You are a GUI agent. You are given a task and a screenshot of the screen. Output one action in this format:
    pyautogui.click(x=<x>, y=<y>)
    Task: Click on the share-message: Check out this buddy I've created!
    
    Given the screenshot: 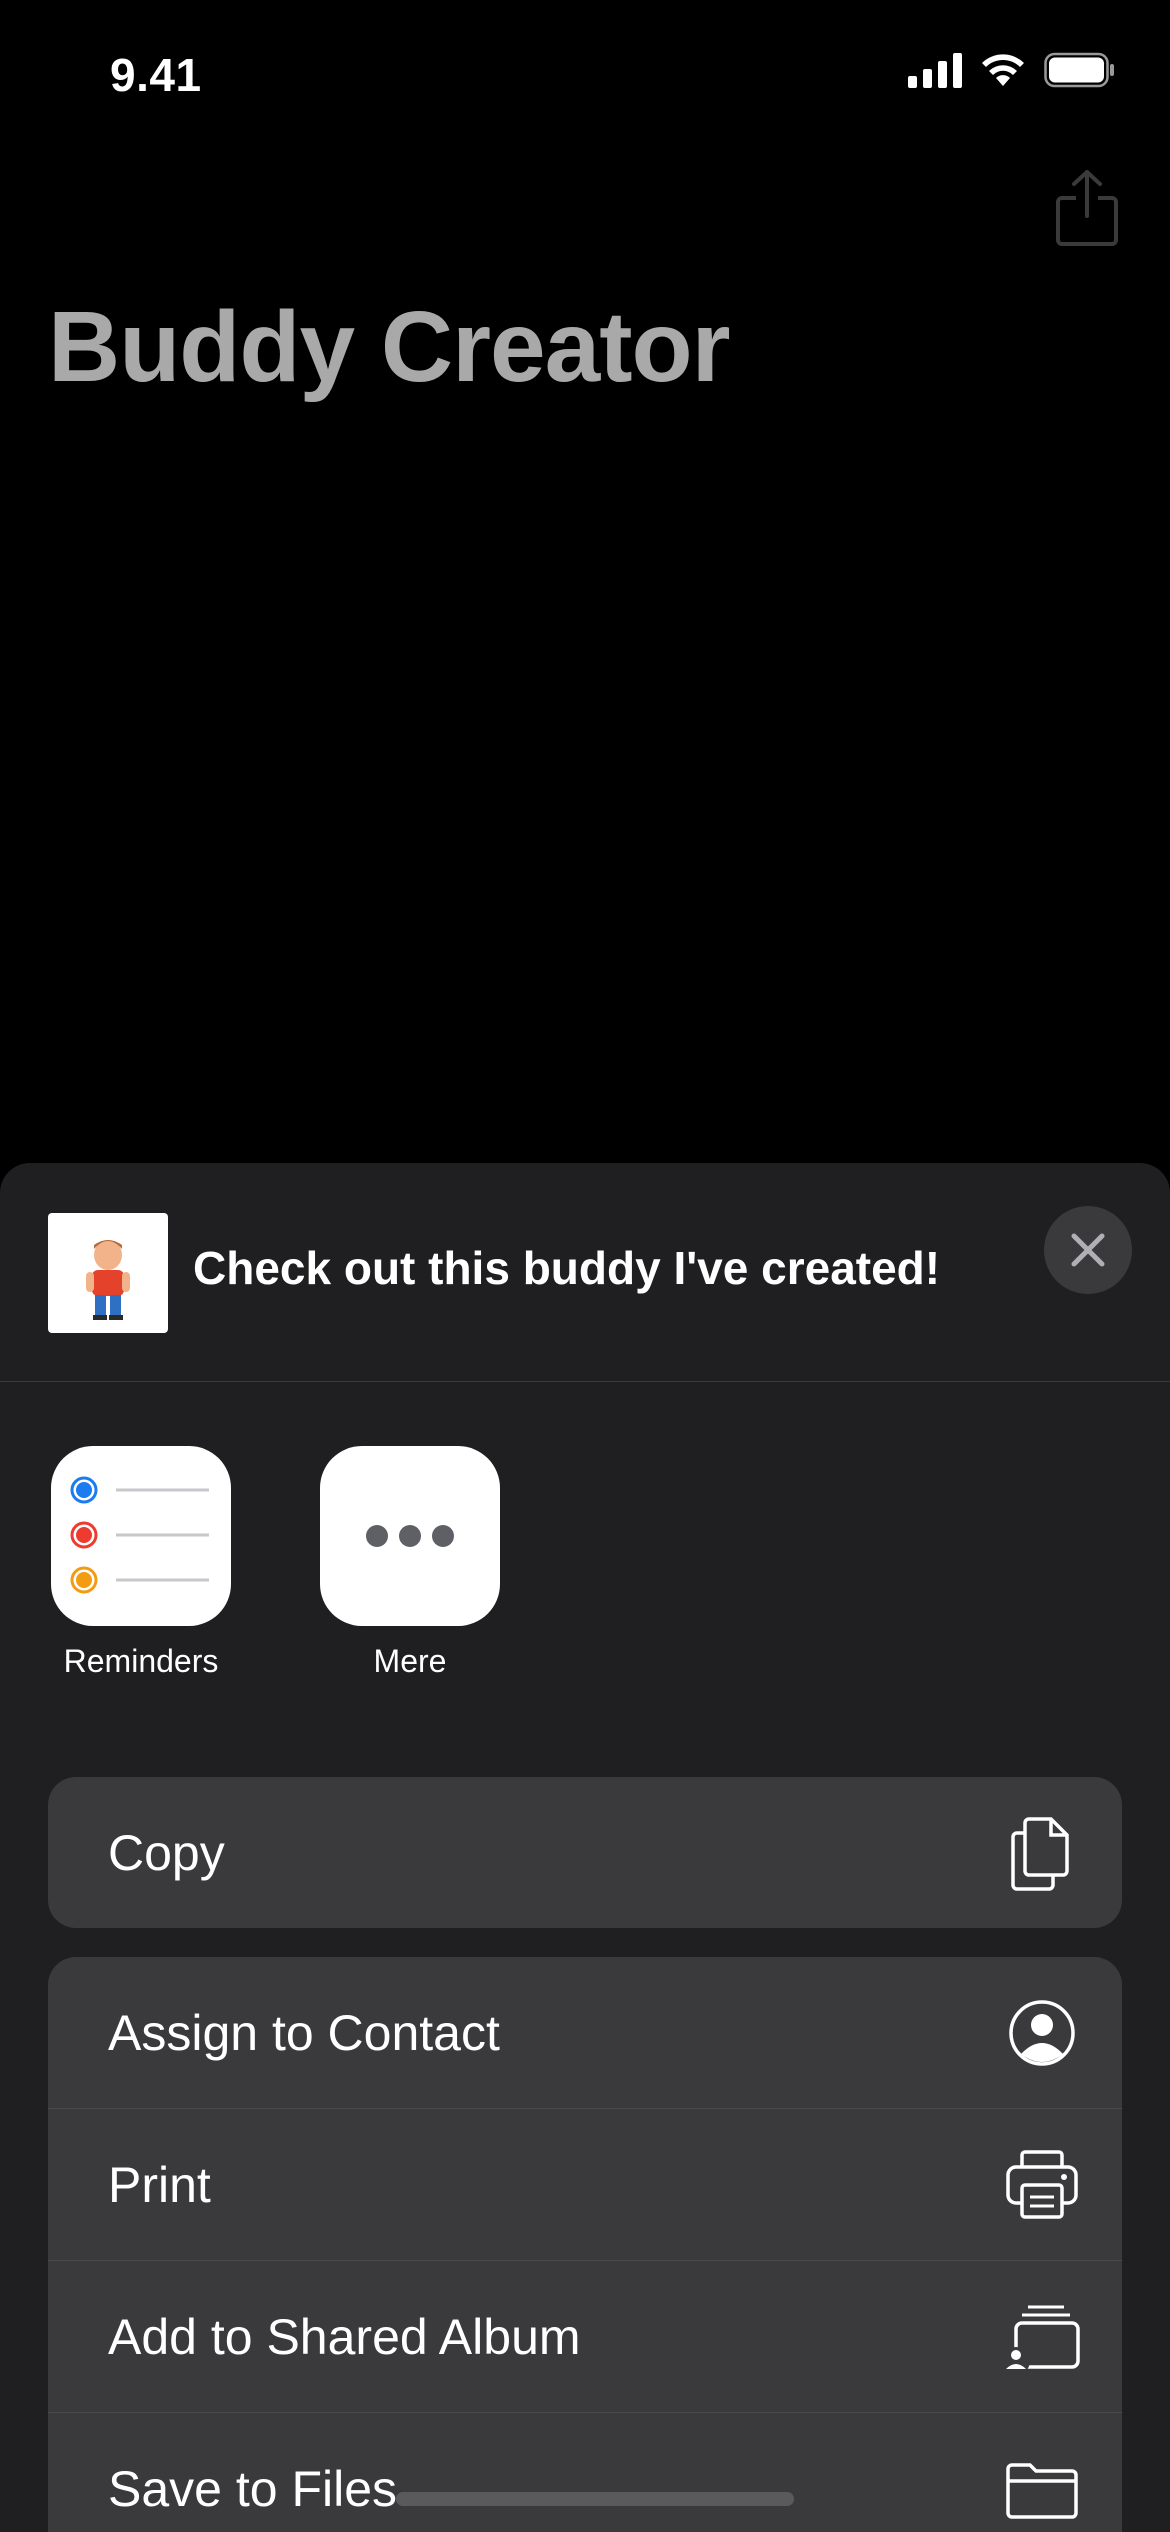 What is the action you would take?
    pyautogui.click(x=567, y=1268)
    